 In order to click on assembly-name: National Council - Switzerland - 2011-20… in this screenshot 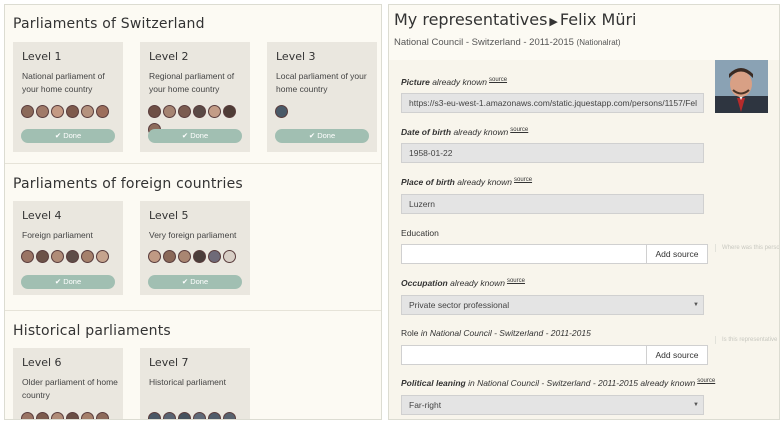, I will do `click(484, 42)`.